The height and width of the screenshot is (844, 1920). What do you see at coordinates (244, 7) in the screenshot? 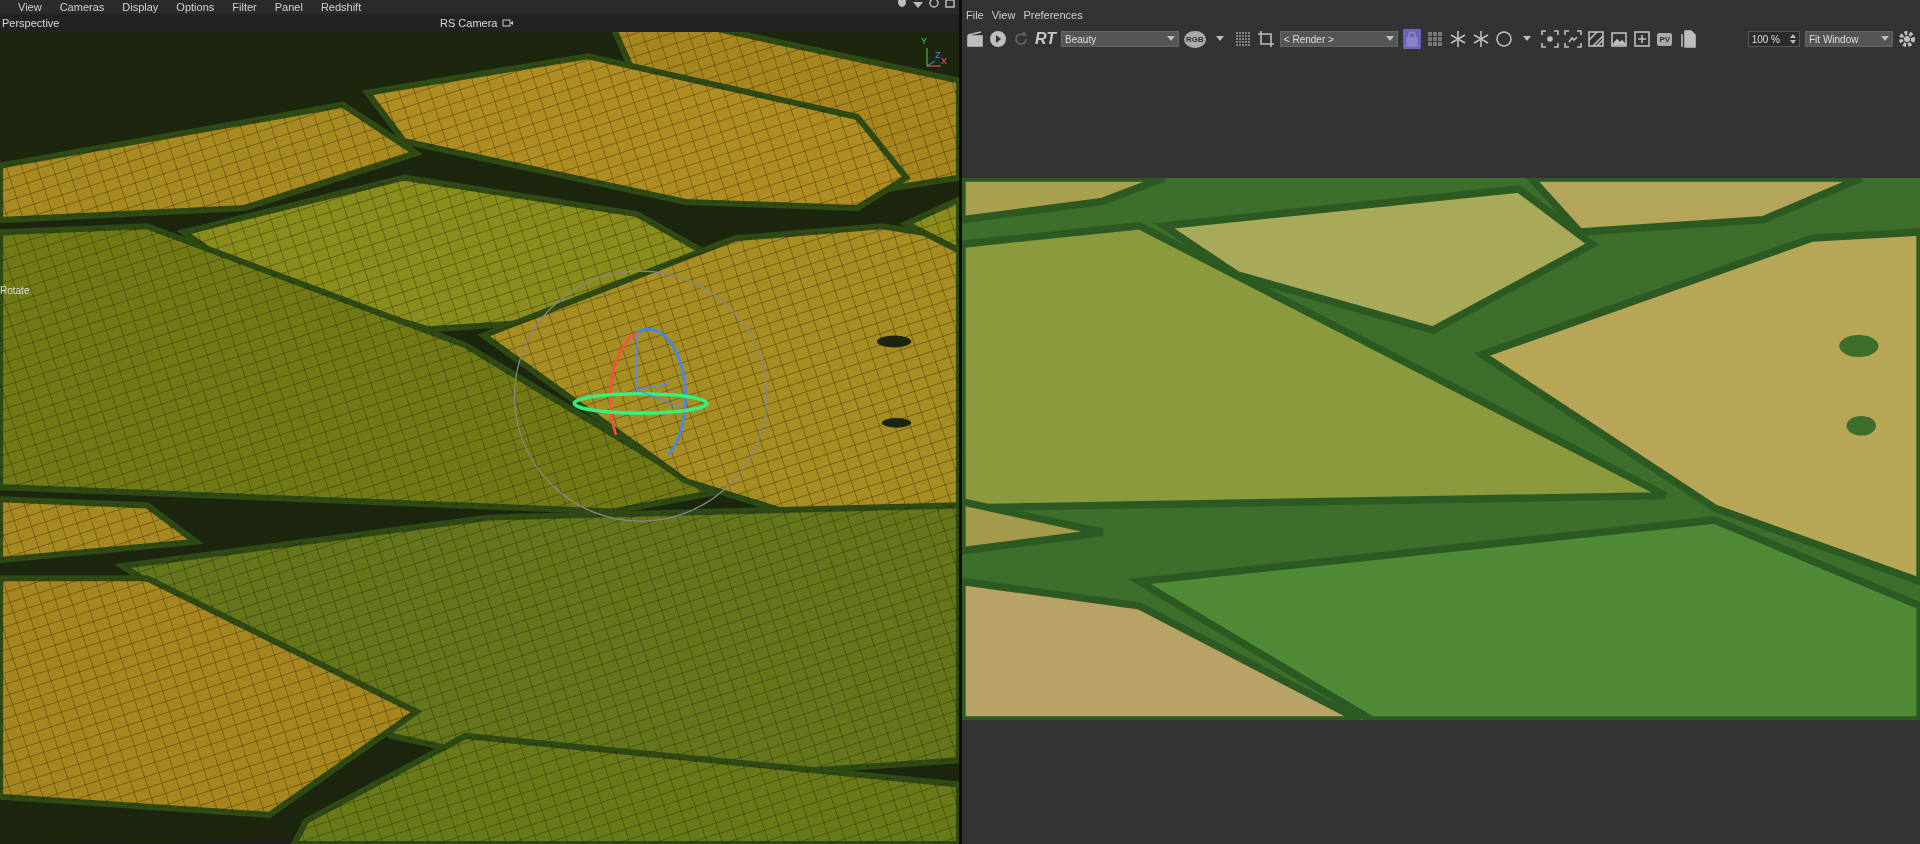
I see `menu-item: Filter` at bounding box center [244, 7].